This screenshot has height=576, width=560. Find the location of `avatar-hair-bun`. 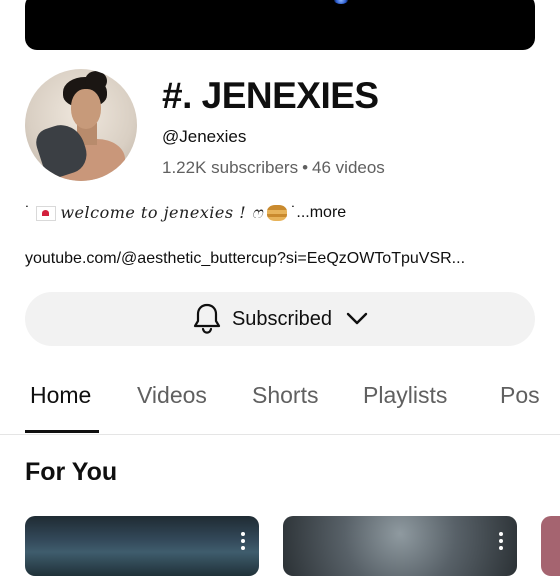

avatar-hair-bun is located at coordinates (96, 81).